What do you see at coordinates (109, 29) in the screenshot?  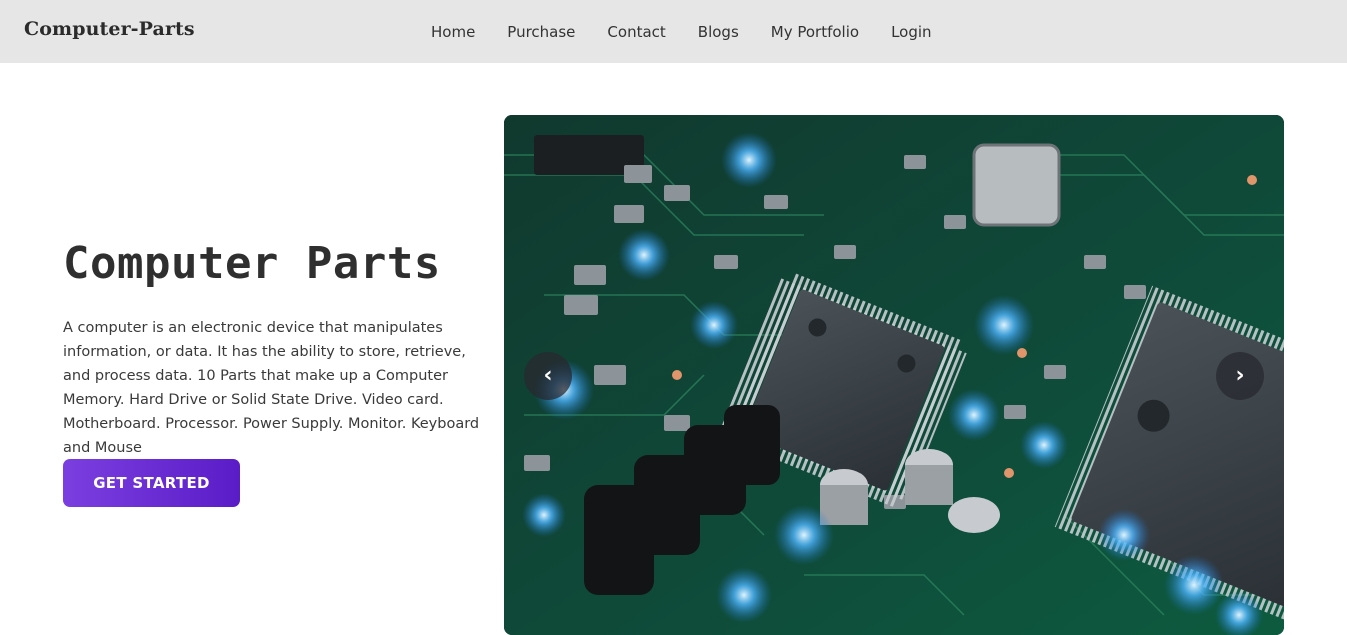 I see `brand-logo: Computer-Parts` at bounding box center [109, 29].